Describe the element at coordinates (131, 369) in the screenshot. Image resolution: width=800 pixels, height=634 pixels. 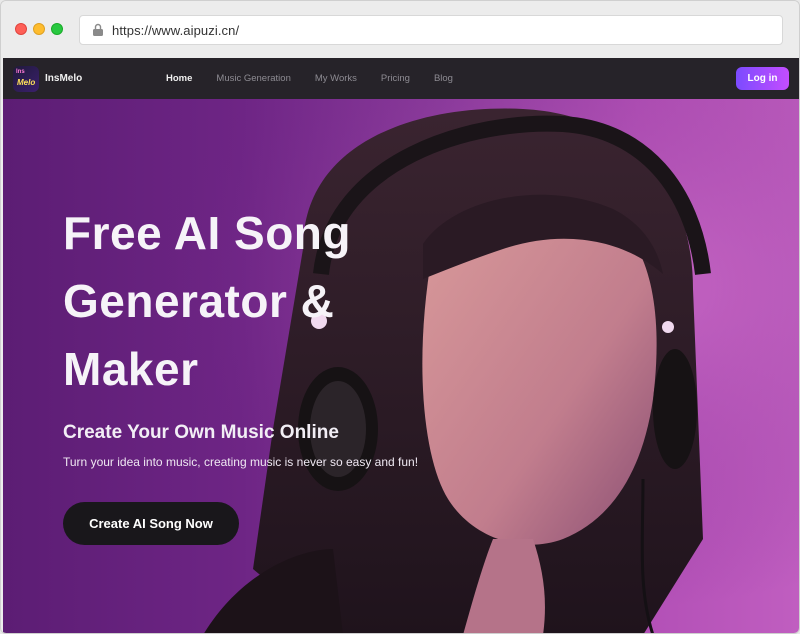
I see `hero-title-line-3: Maker` at that location.